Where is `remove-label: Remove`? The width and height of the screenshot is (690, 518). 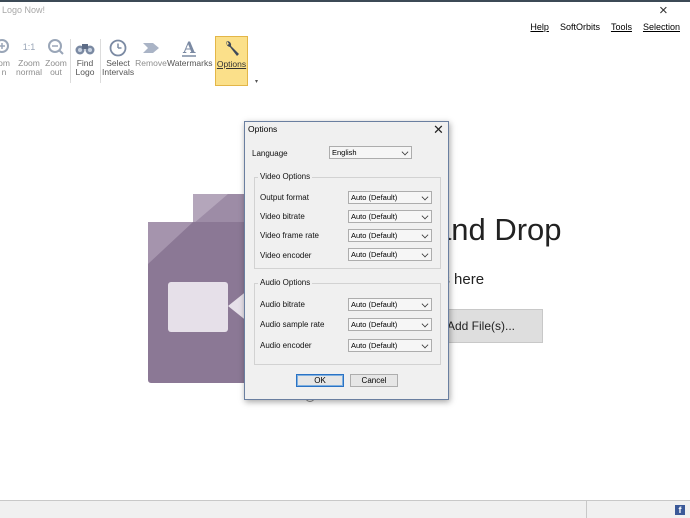
remove-label: Remove is located at coordinates (151, 63).